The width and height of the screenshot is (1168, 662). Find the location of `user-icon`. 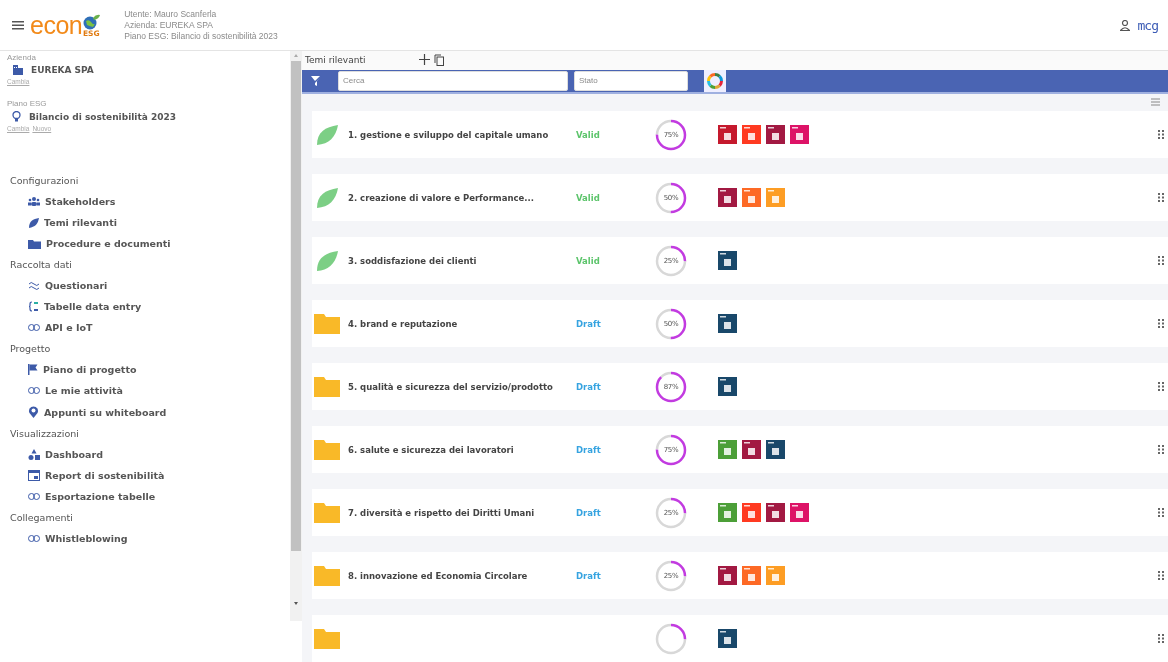

user-icon is located at coordinates (1124, 25).